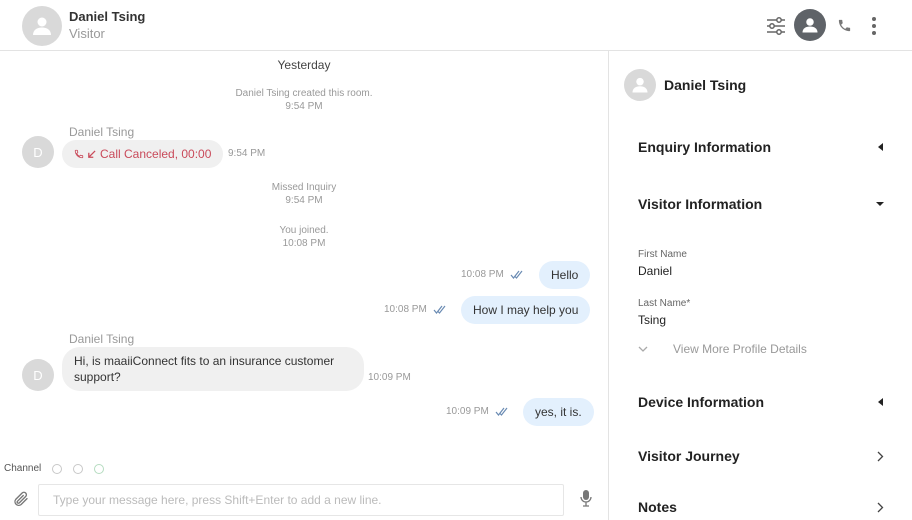  I want to click on section-notes: Notes, so click(761, 507).